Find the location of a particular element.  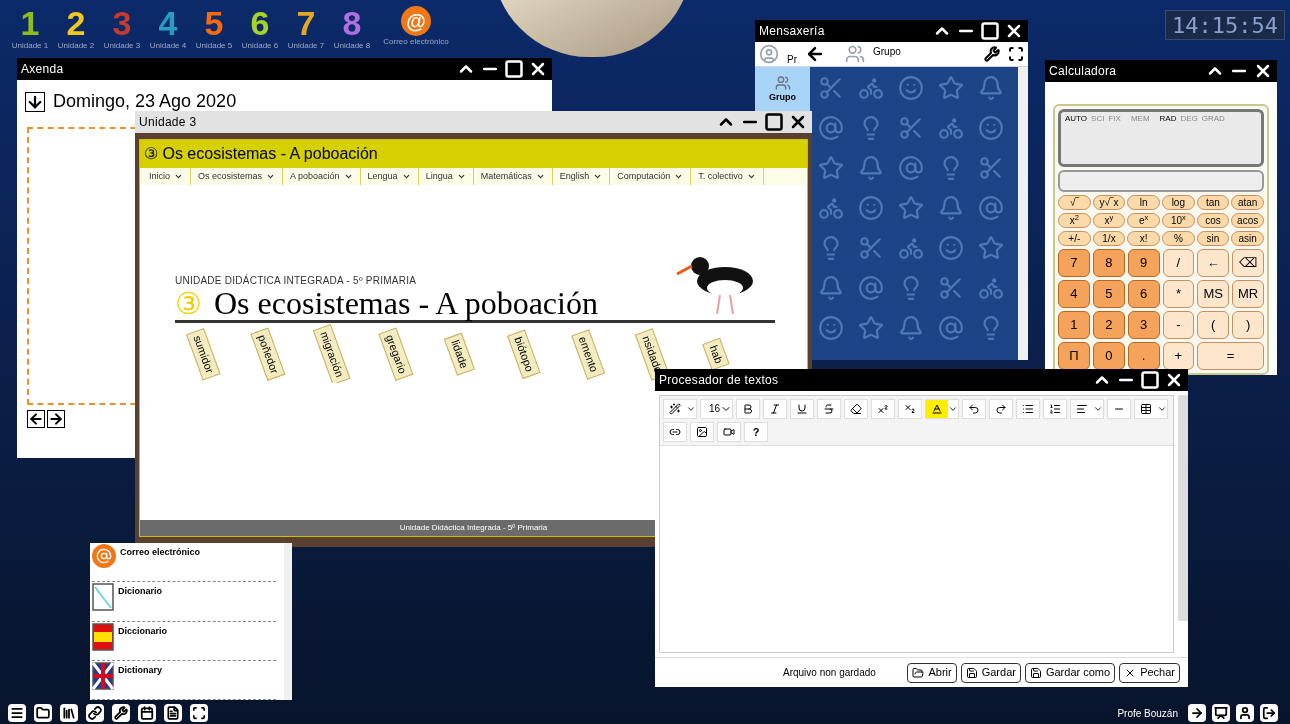

function-key: x$^{y}$ is located at coordinates (1109, 220).